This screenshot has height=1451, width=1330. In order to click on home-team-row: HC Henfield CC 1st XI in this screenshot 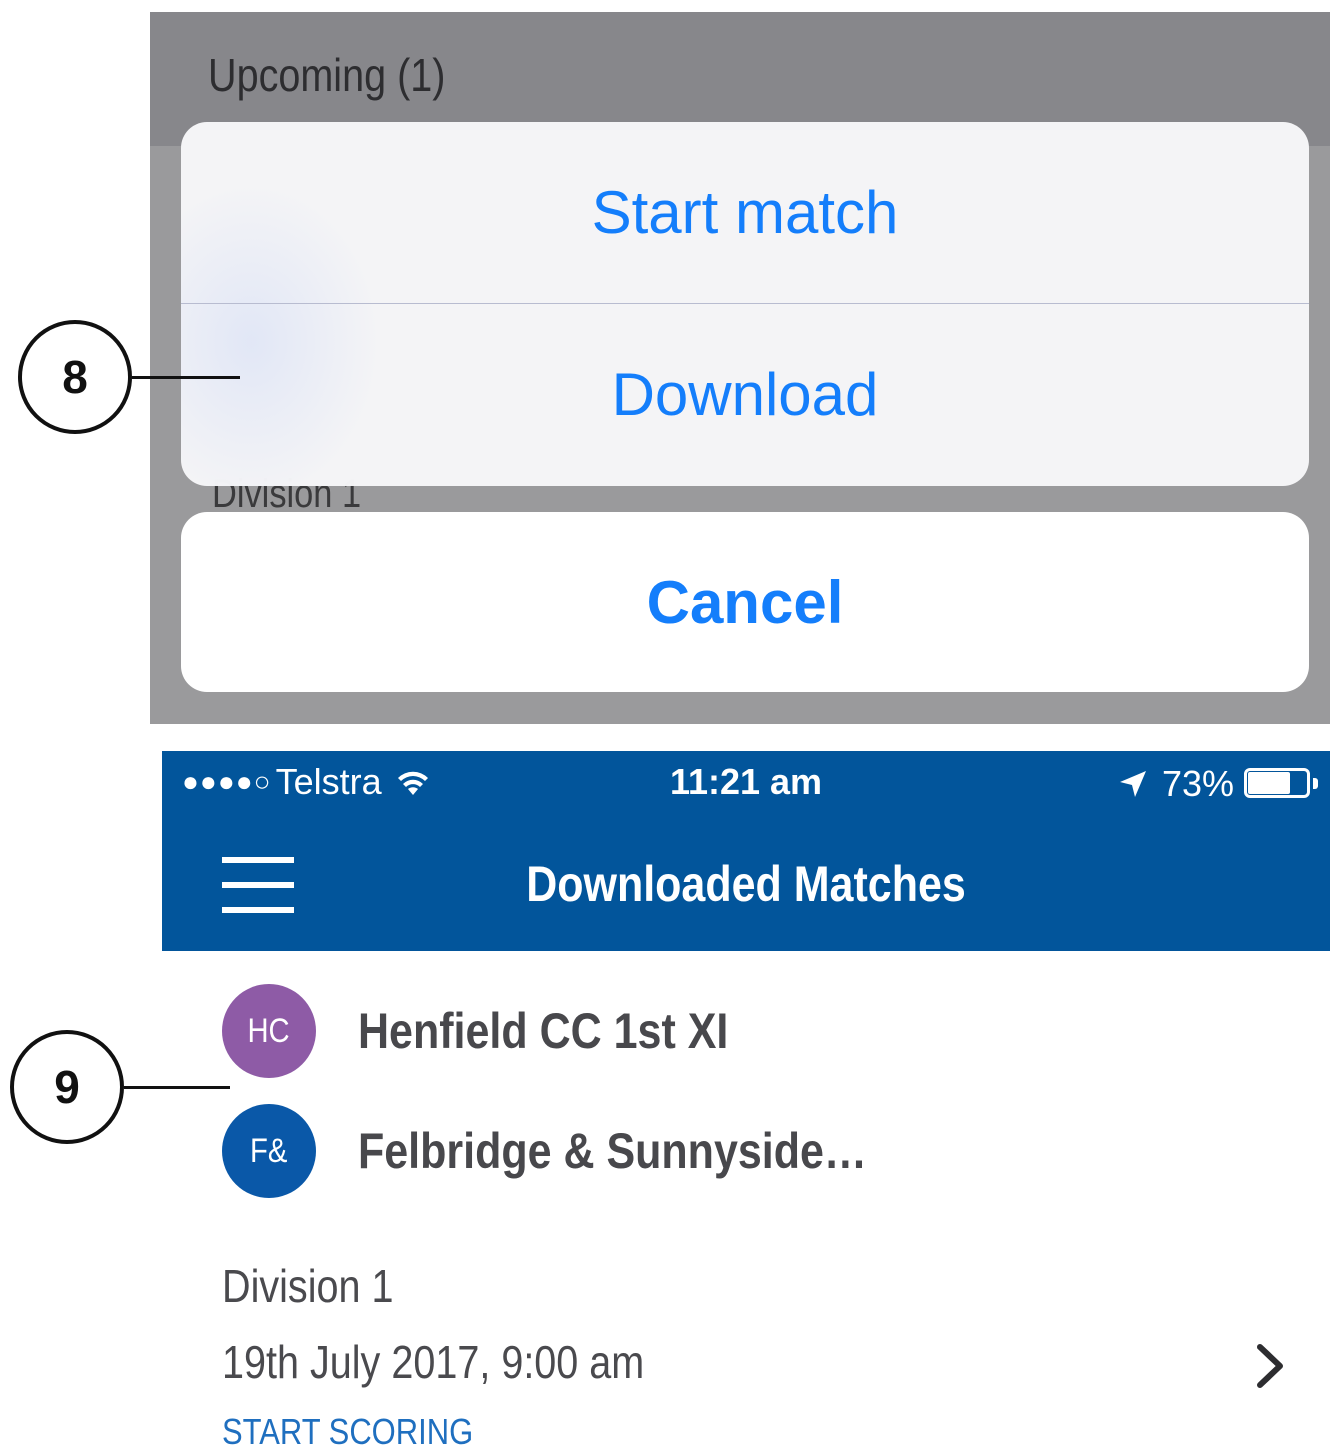, I will do `click(505, 1031)`.